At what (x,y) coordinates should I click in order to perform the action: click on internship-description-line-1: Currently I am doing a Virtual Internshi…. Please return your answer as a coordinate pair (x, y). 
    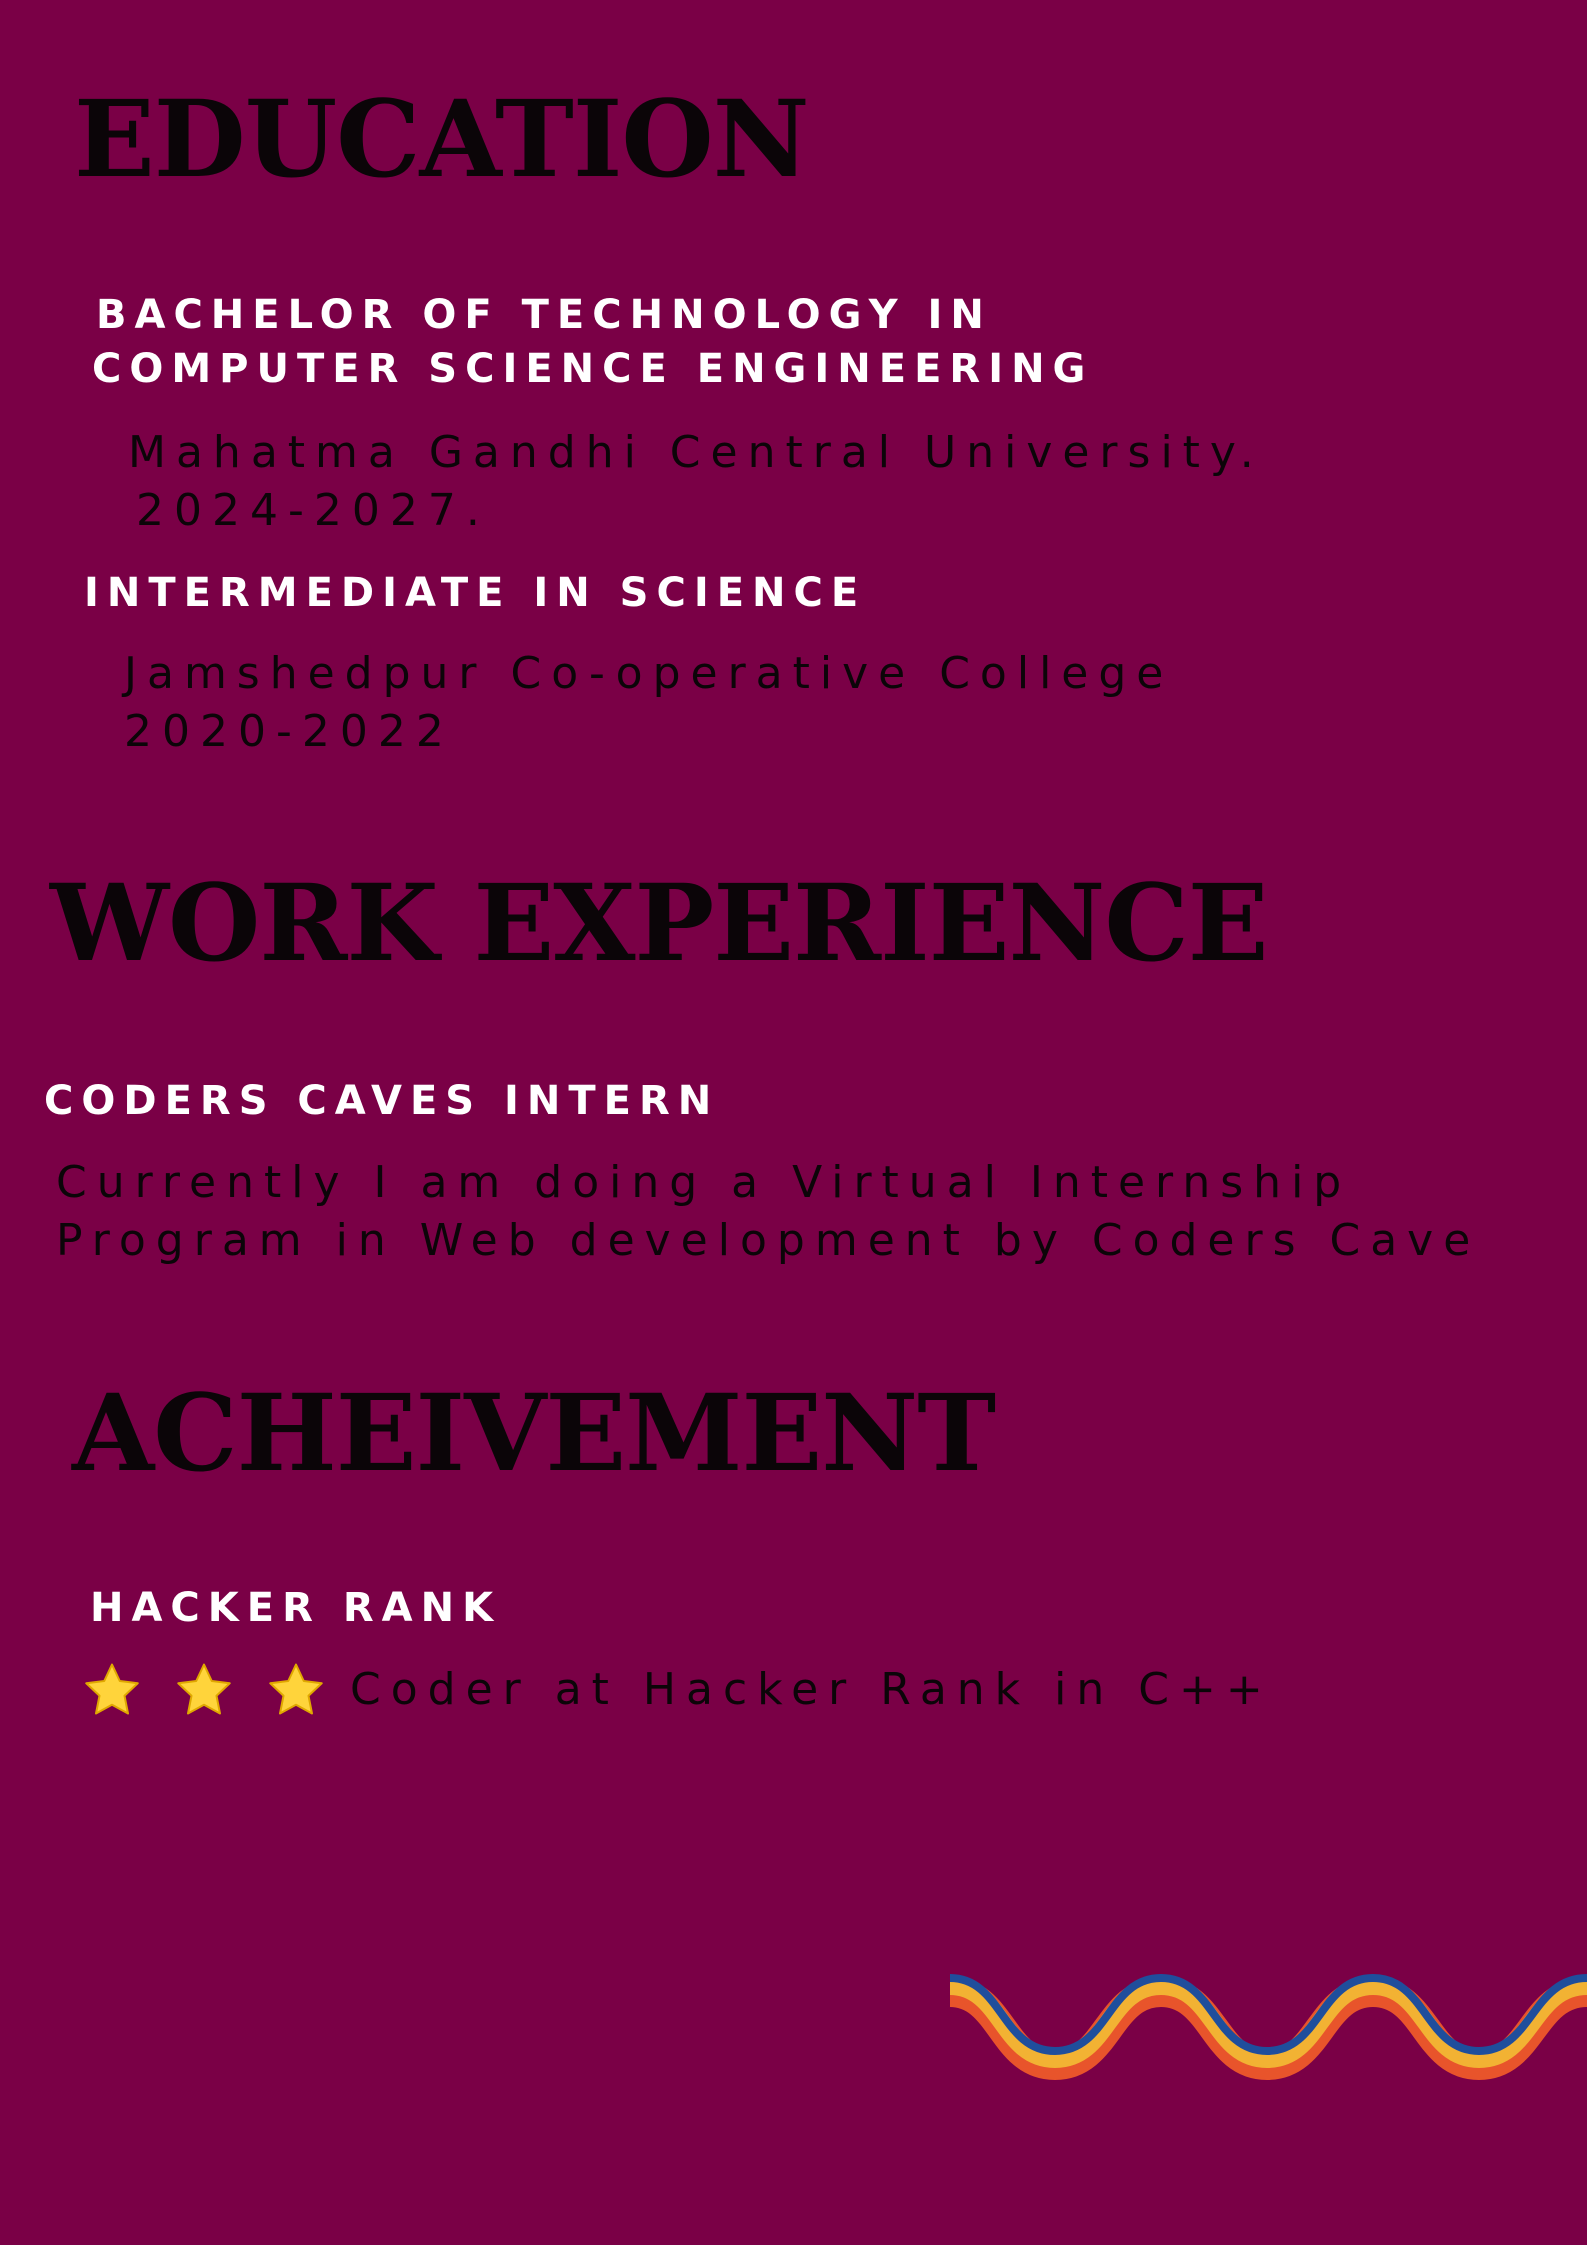
    Looking at the image, I should click on (704, 1182).